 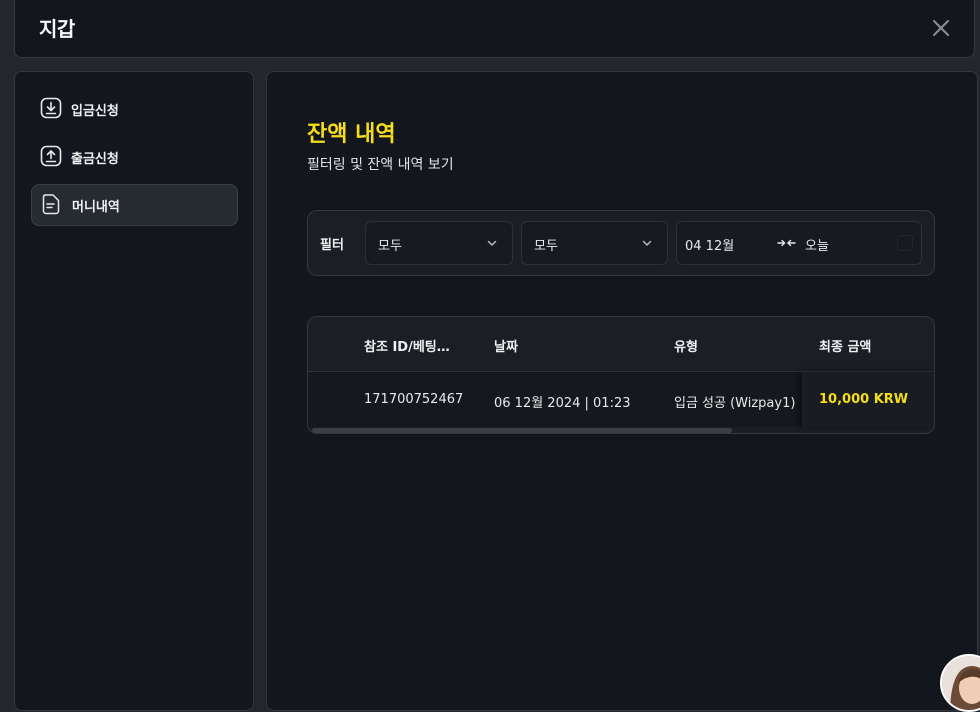 I want to click on filter-bar: 필터 모두 모두 04 12월 오늘, so click(x=621, y=243).